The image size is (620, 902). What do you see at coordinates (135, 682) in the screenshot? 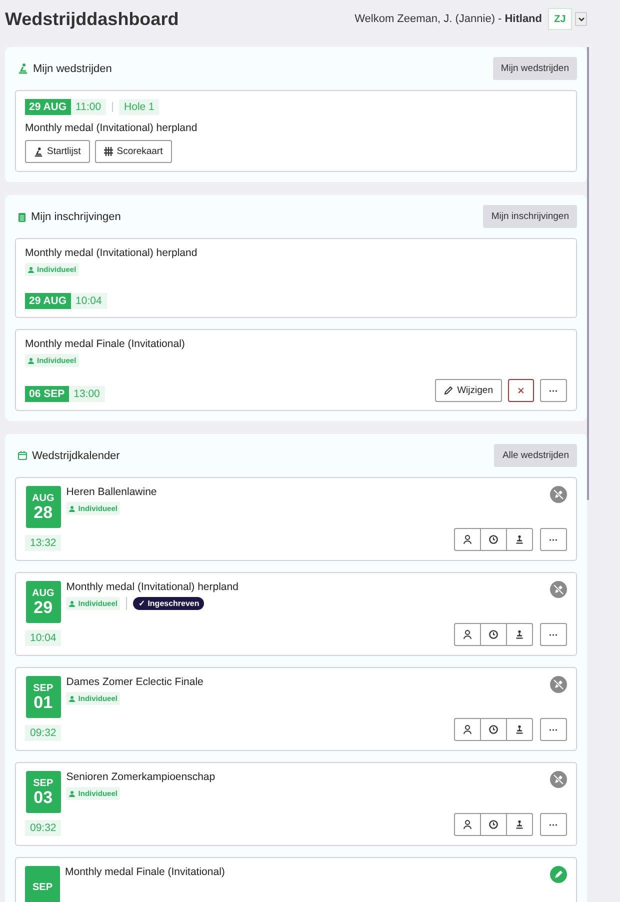
I see `event-name: Dames Zomer Eclectic Finale` at bounding box center [135, 682].